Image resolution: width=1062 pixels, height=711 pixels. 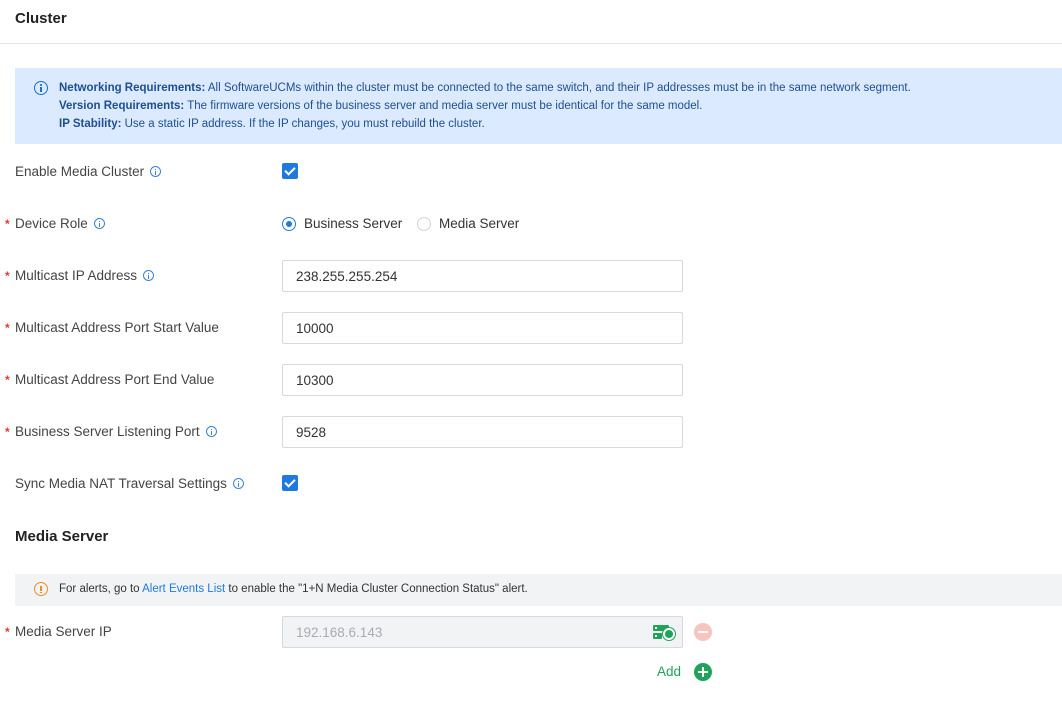 What do you see at coordinates (482, 276) in the screenshot?
I see `multicast-ip-input` at bounding box center [482, 276].